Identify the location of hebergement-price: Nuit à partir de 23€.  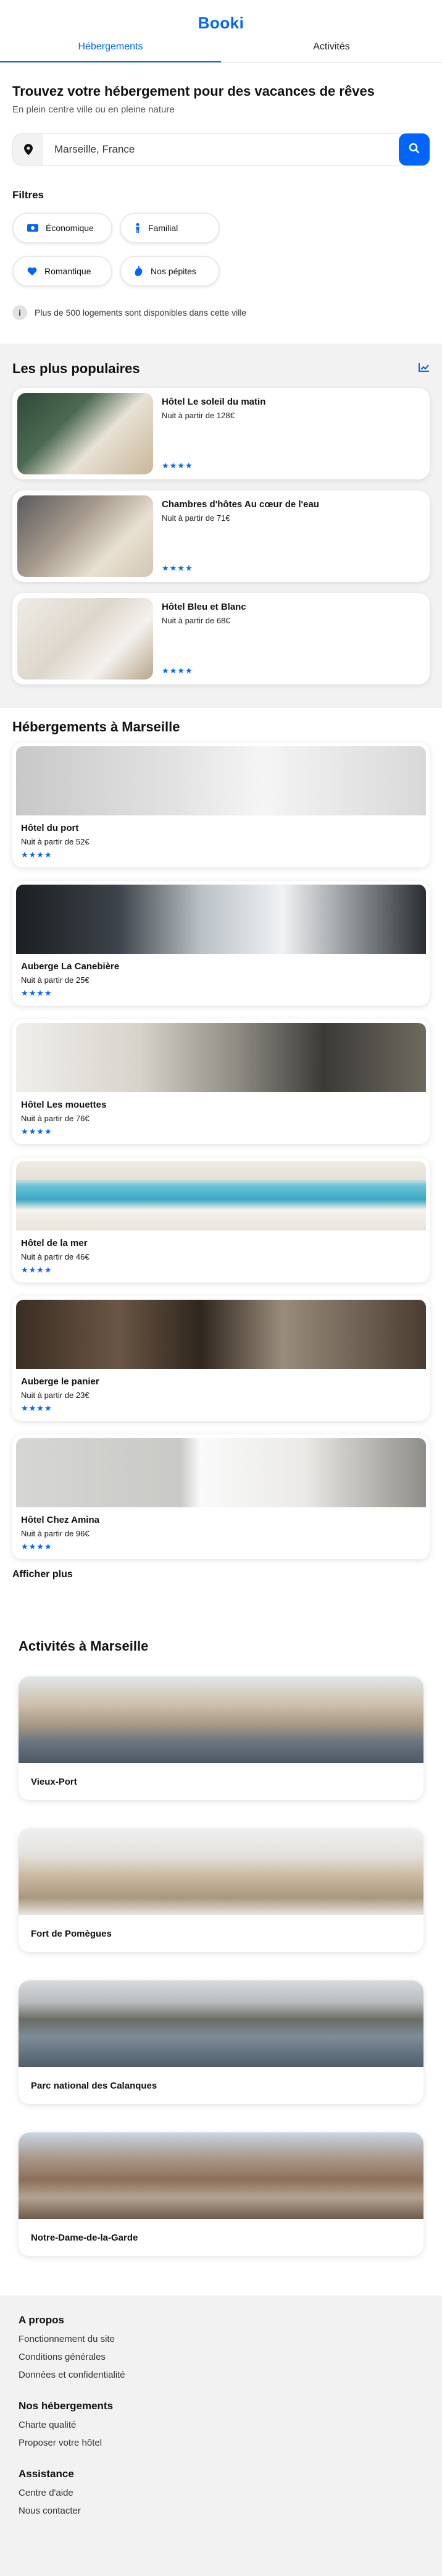
(55, 1395).